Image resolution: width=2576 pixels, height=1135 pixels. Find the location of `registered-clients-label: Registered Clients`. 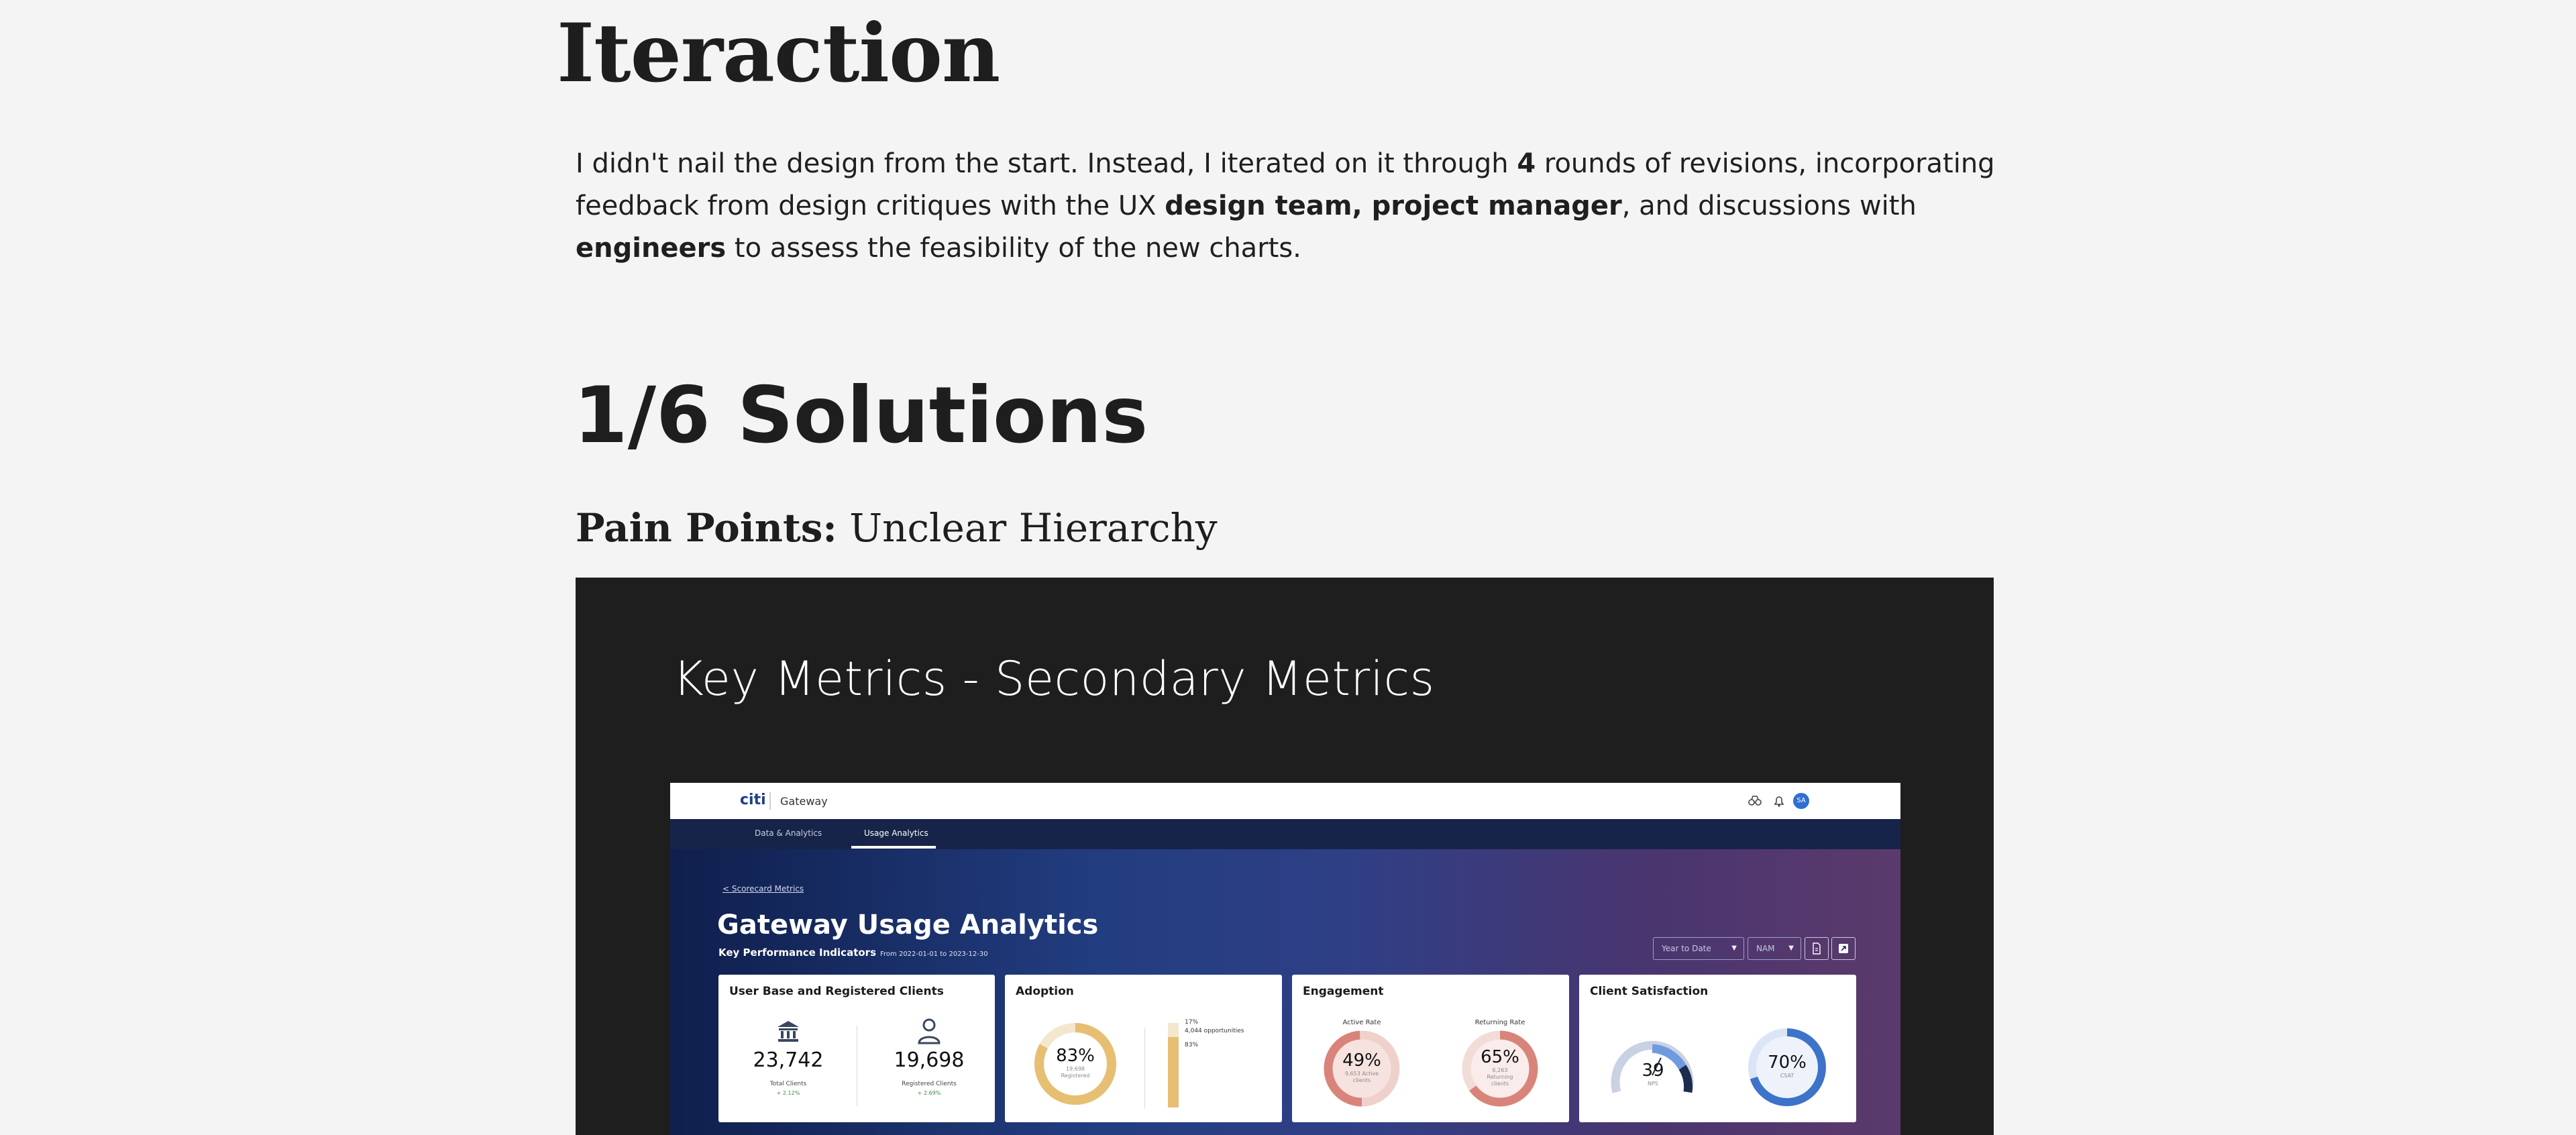

registered-clients-label: Registered Clients is located at coordinates (929, 1084).